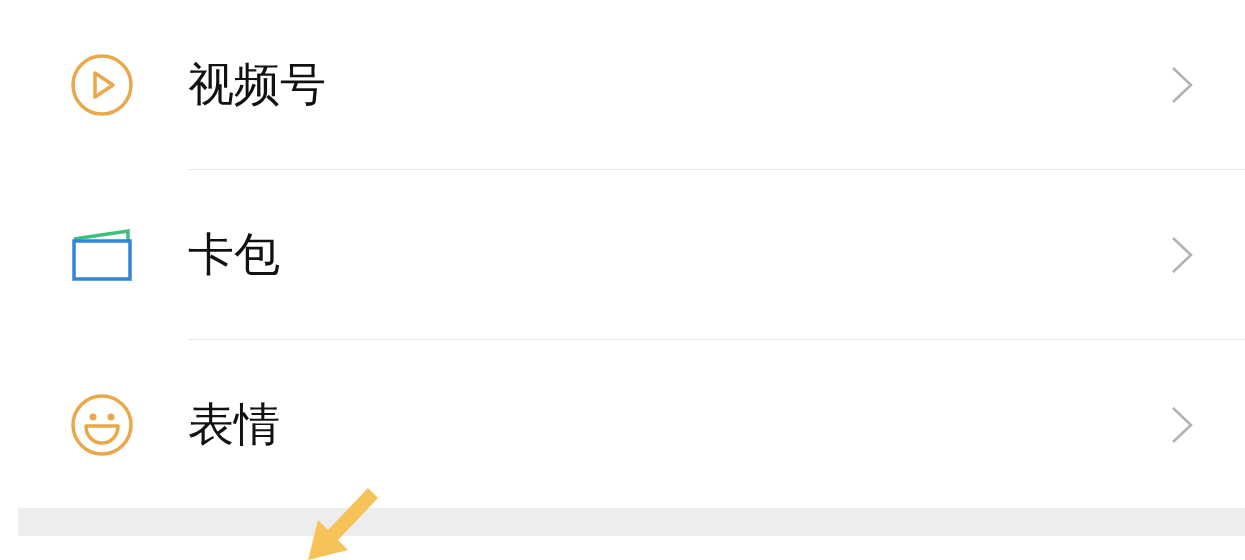 Image resolution: width=1245 pixels, height=560 pixels. Describe the element at coordinates (102, 85) in the screenshot. I see `play-icon` at that location.